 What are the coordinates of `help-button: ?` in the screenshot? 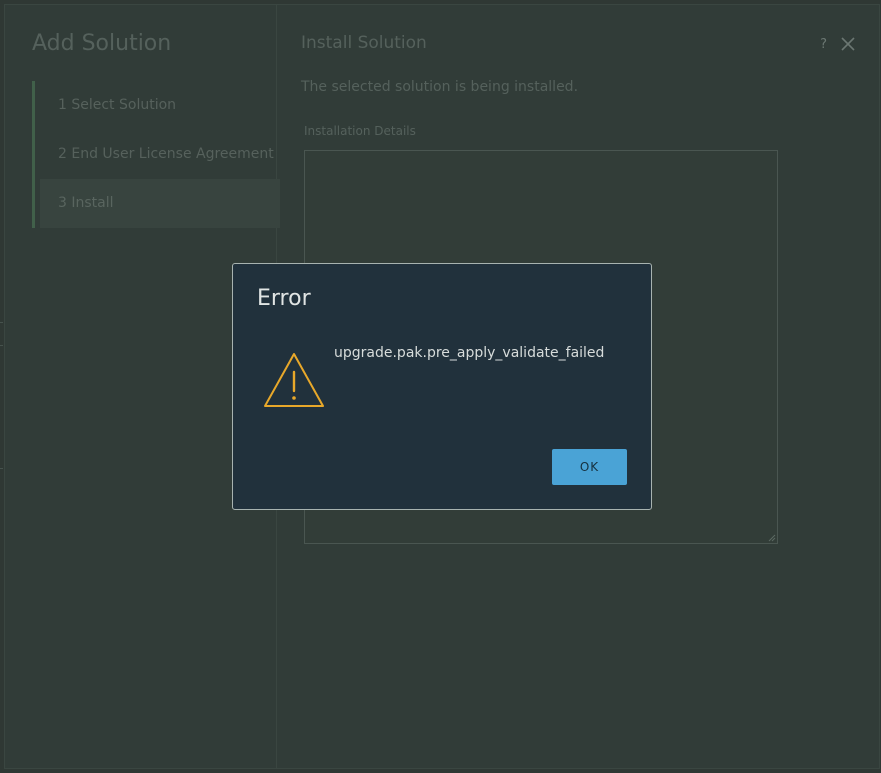 It's located at (823, 44).